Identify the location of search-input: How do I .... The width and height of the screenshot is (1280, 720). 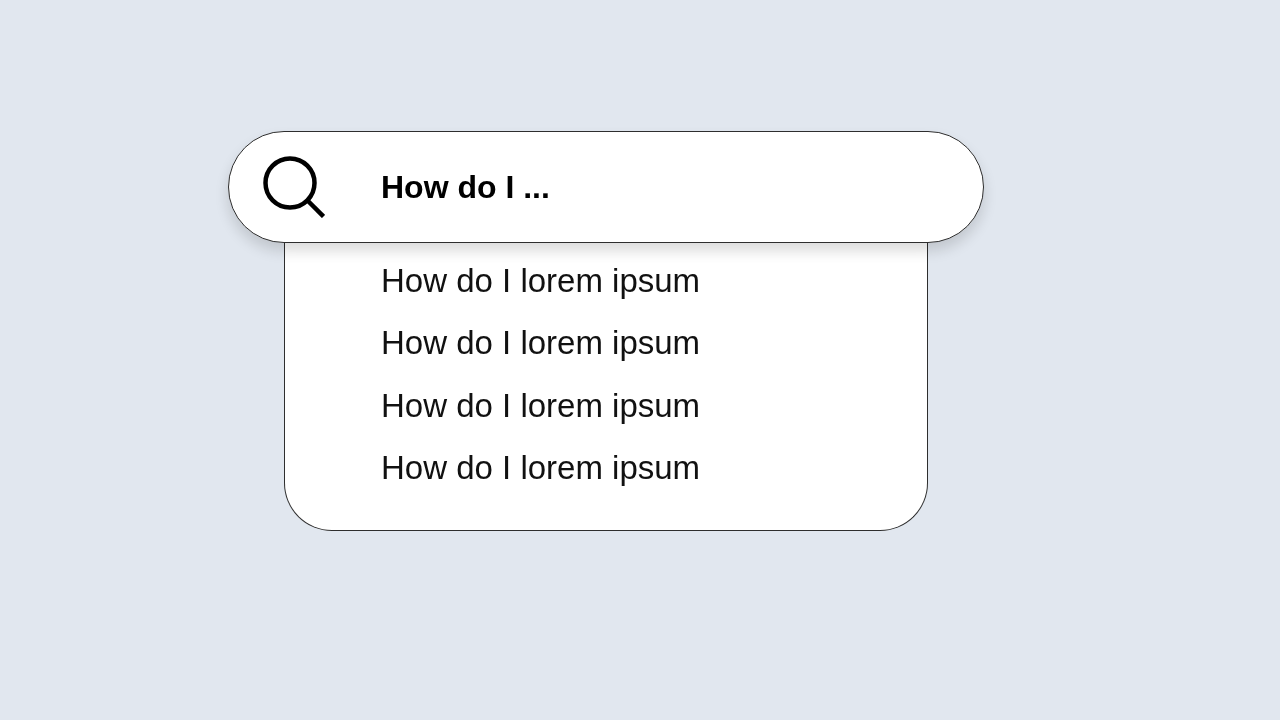
(621, 187).